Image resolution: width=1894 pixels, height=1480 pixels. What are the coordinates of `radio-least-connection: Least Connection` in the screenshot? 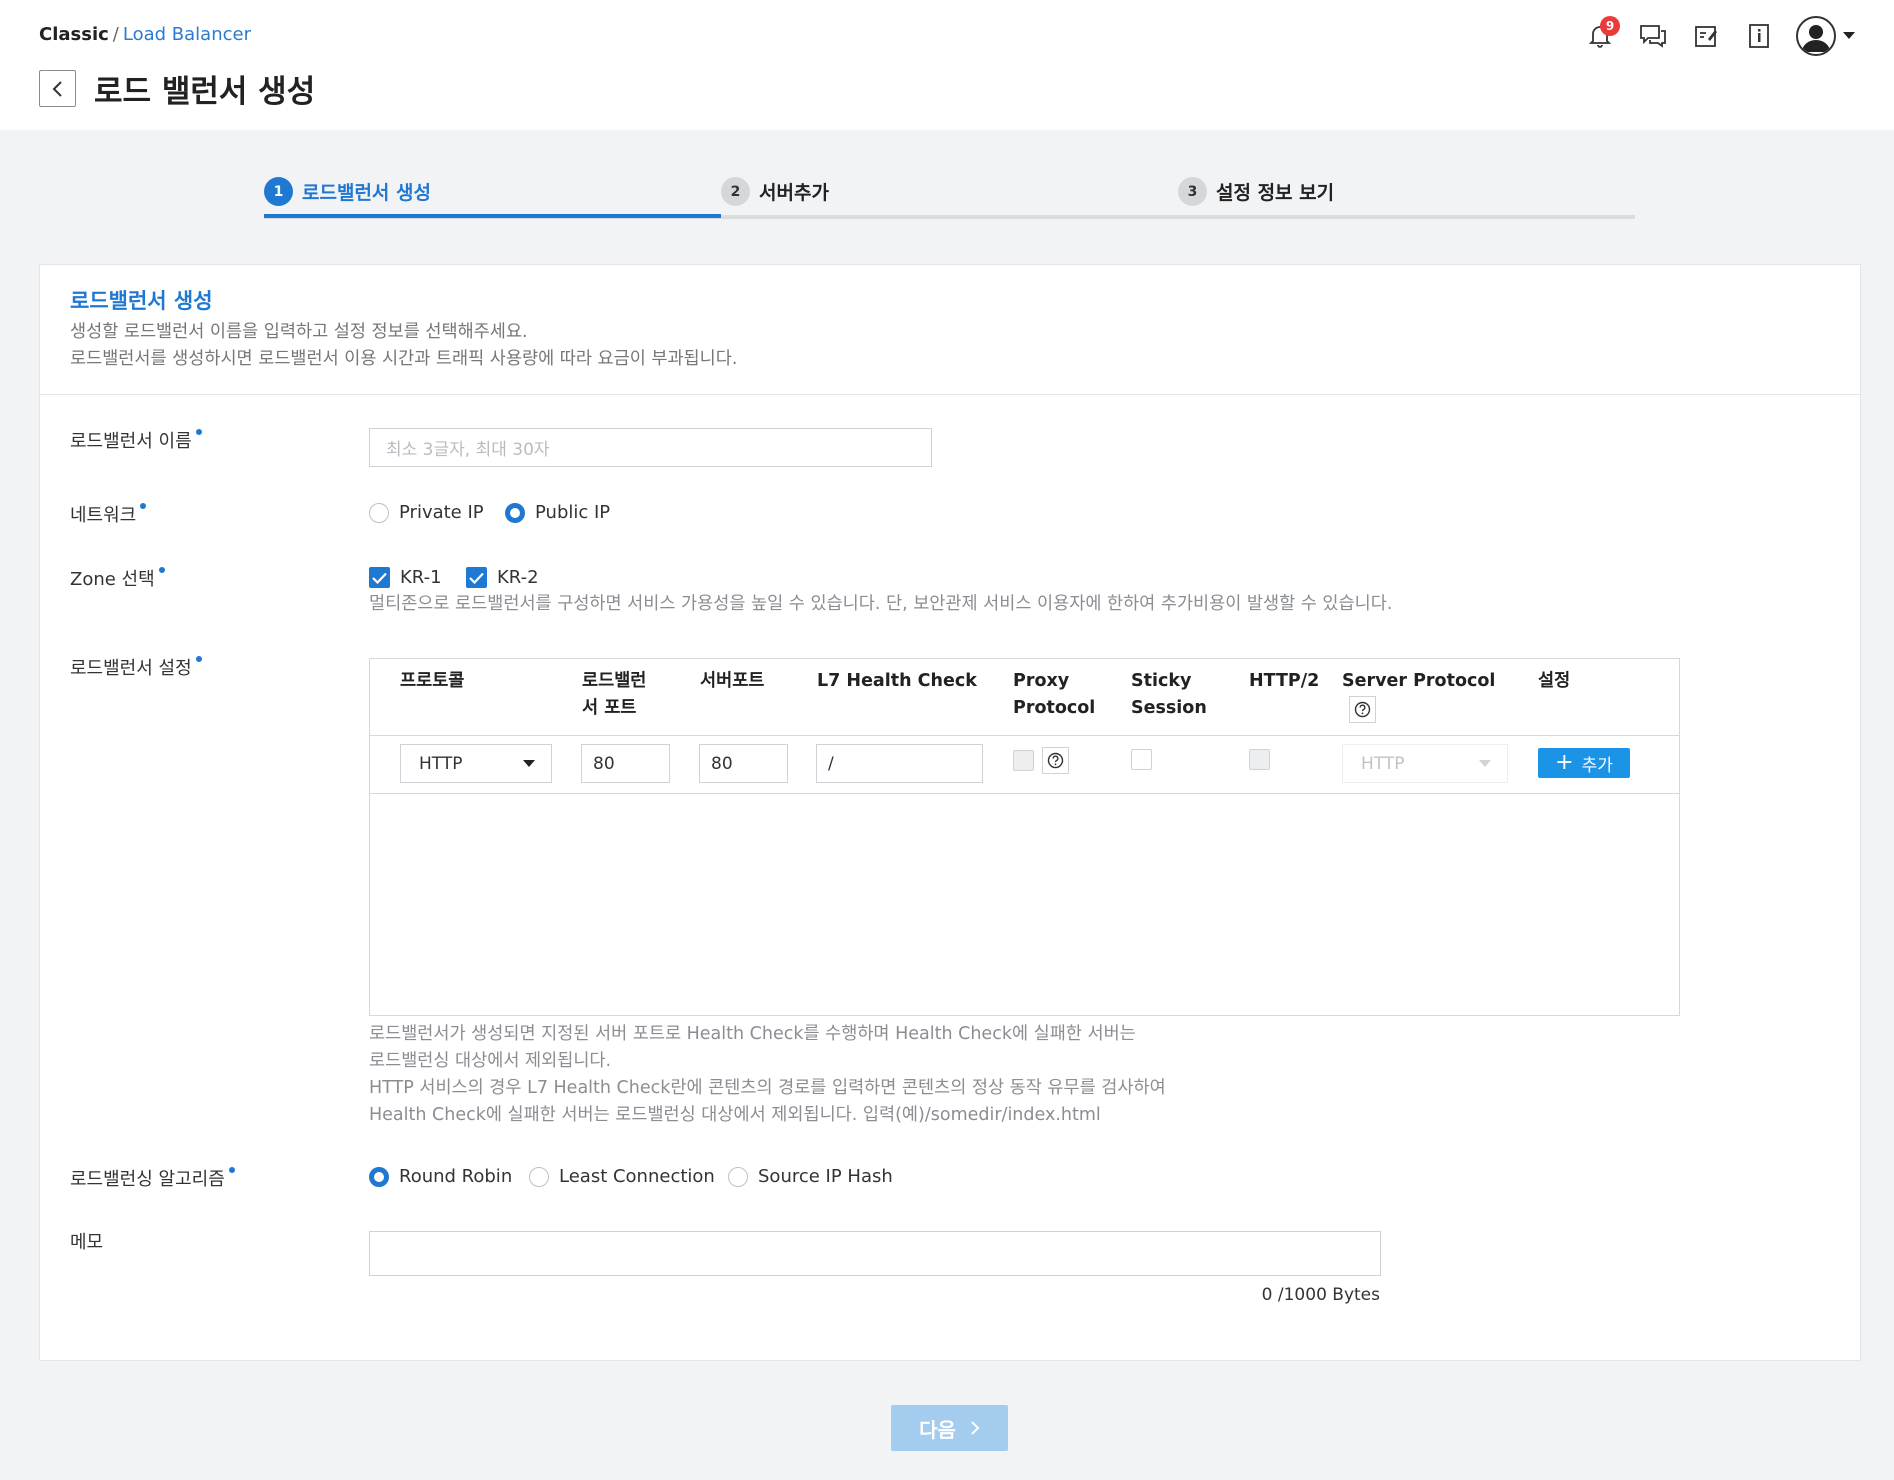 It's located at (622, 1176).